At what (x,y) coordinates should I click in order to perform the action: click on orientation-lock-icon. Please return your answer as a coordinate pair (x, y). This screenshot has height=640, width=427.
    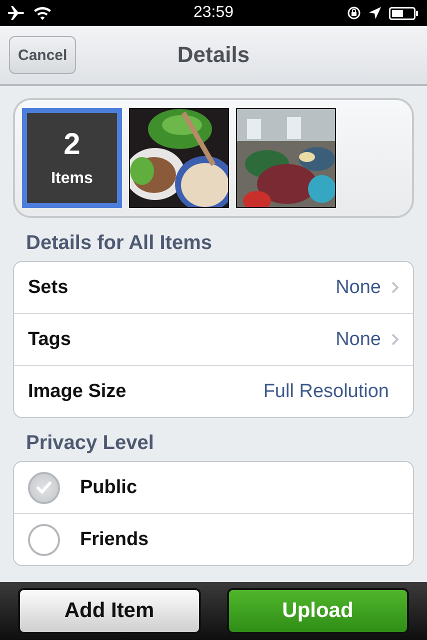
    Looking at the image, I should click on (353, 13).